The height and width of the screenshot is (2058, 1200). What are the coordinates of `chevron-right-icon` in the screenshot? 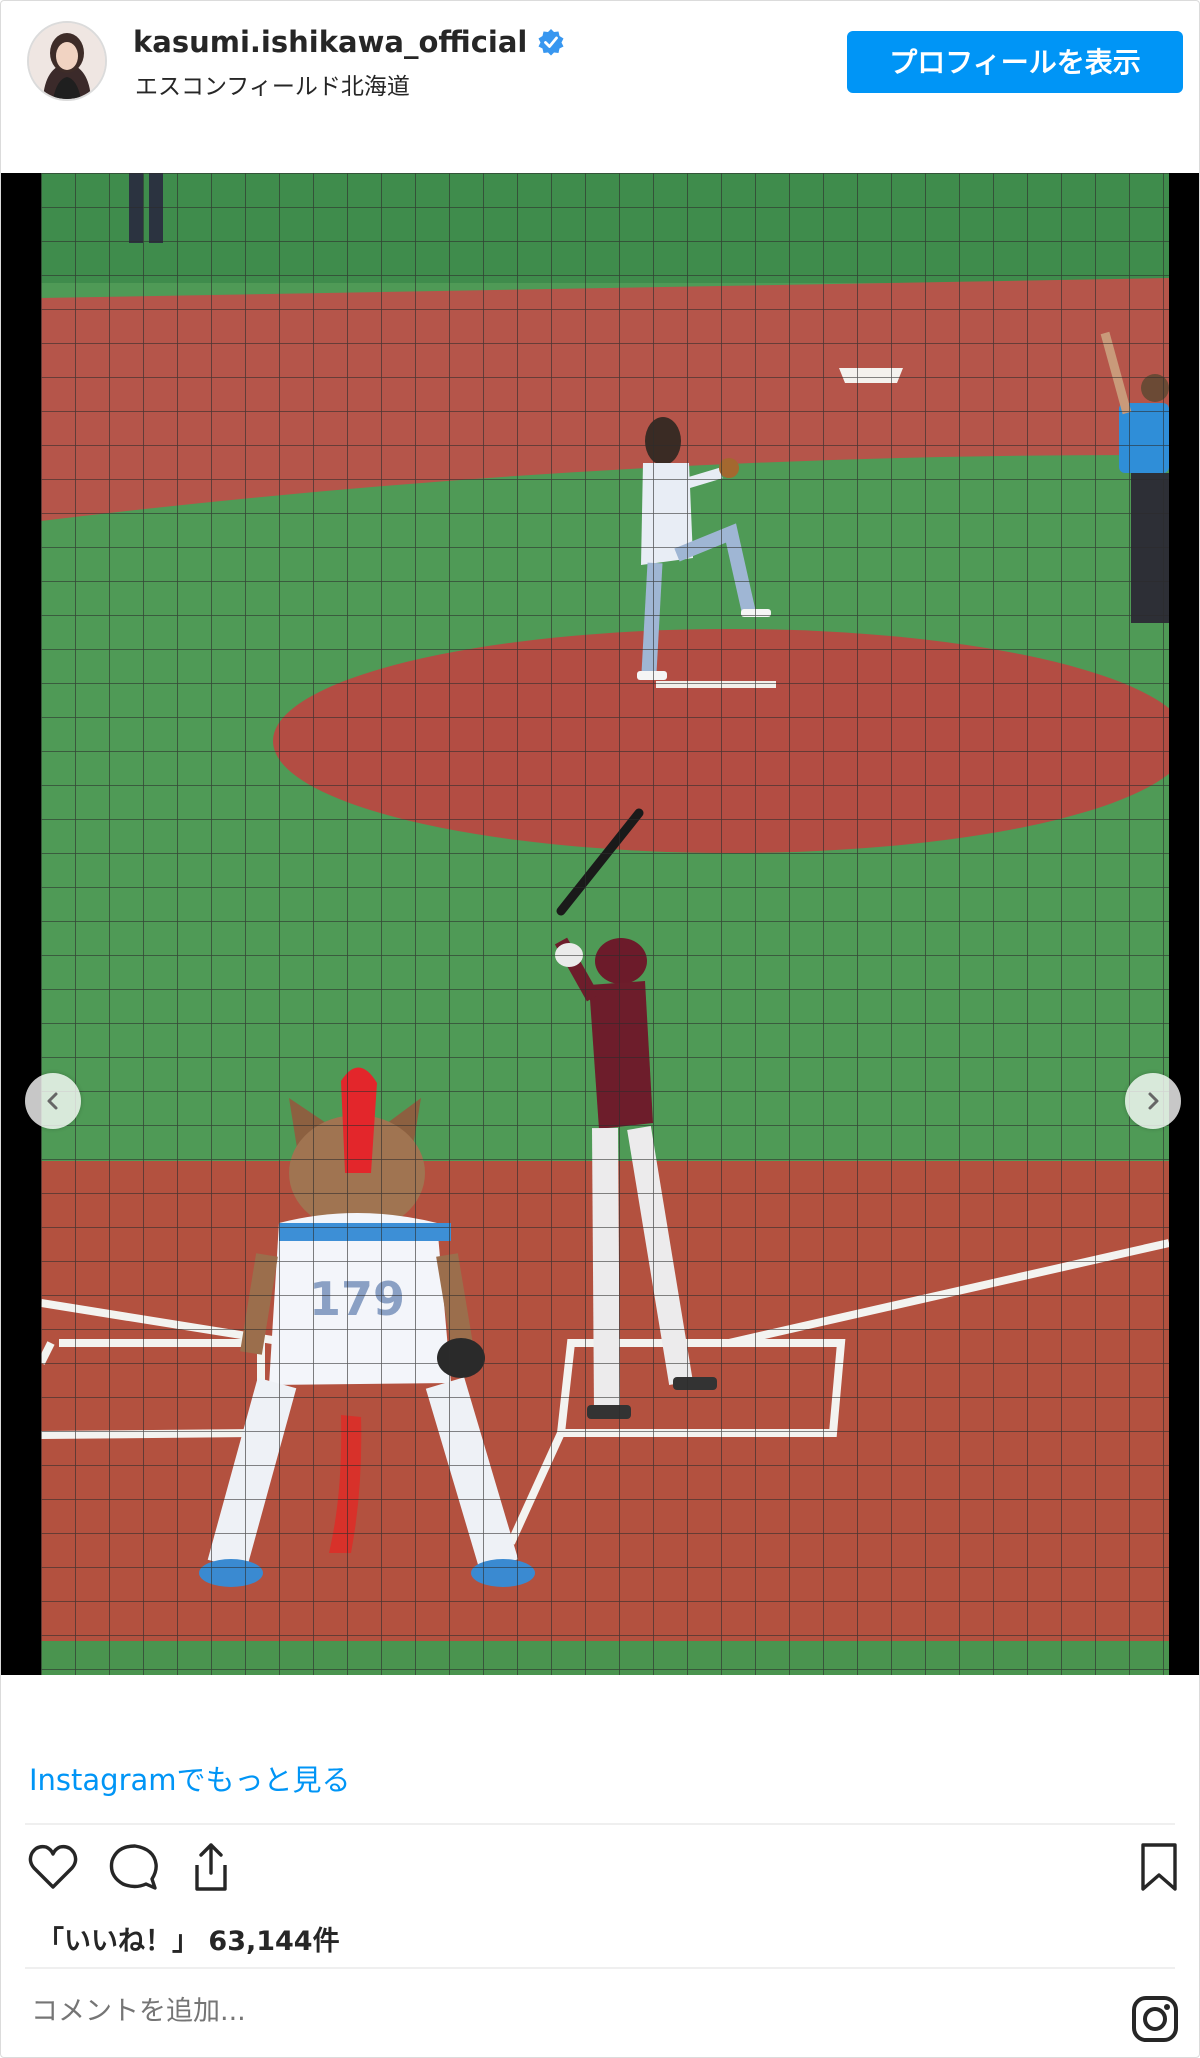 It's located at (1153, 1101).